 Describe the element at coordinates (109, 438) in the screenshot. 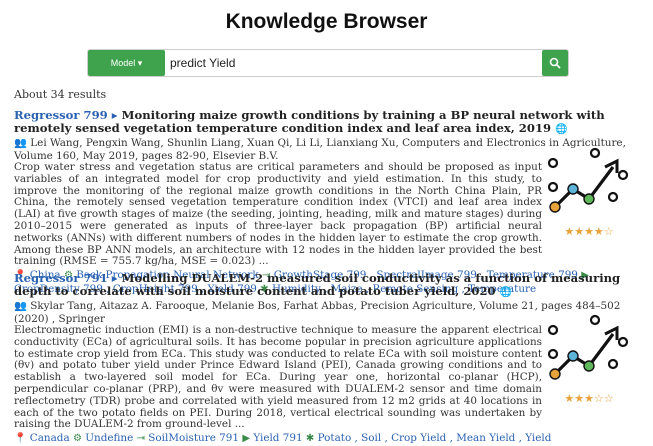

I see `tag-method: Undefine` at that location.